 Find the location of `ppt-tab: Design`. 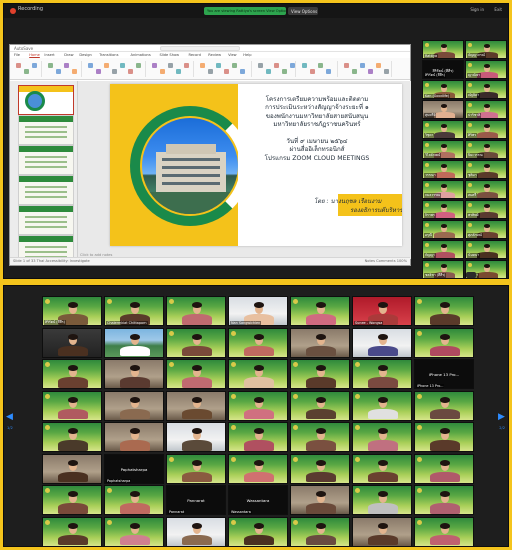

ppt-tab: Design is located at coordinates (85, 55).